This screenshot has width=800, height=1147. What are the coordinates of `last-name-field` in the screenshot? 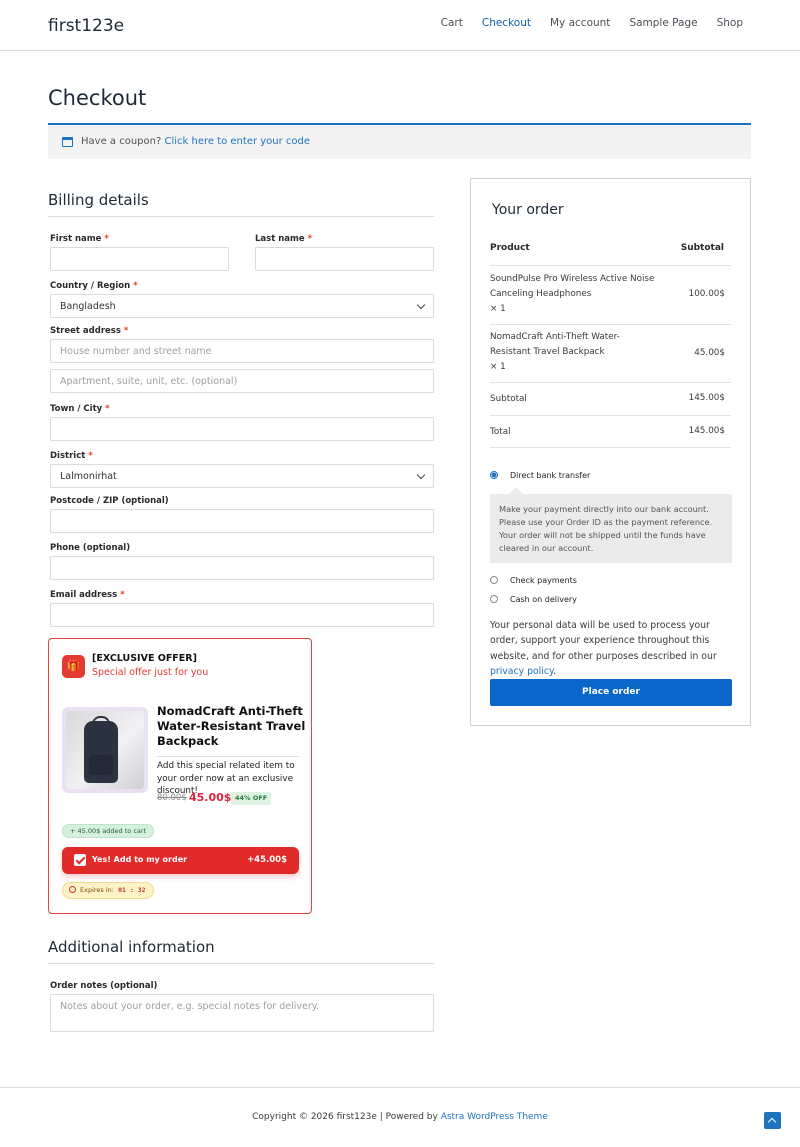 It's located at (344, 259).